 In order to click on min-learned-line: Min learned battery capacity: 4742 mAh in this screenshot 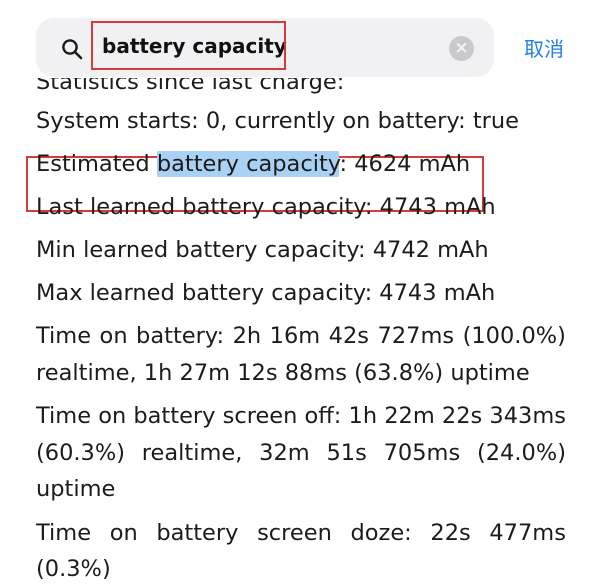, I will do `click(262, 250)`.